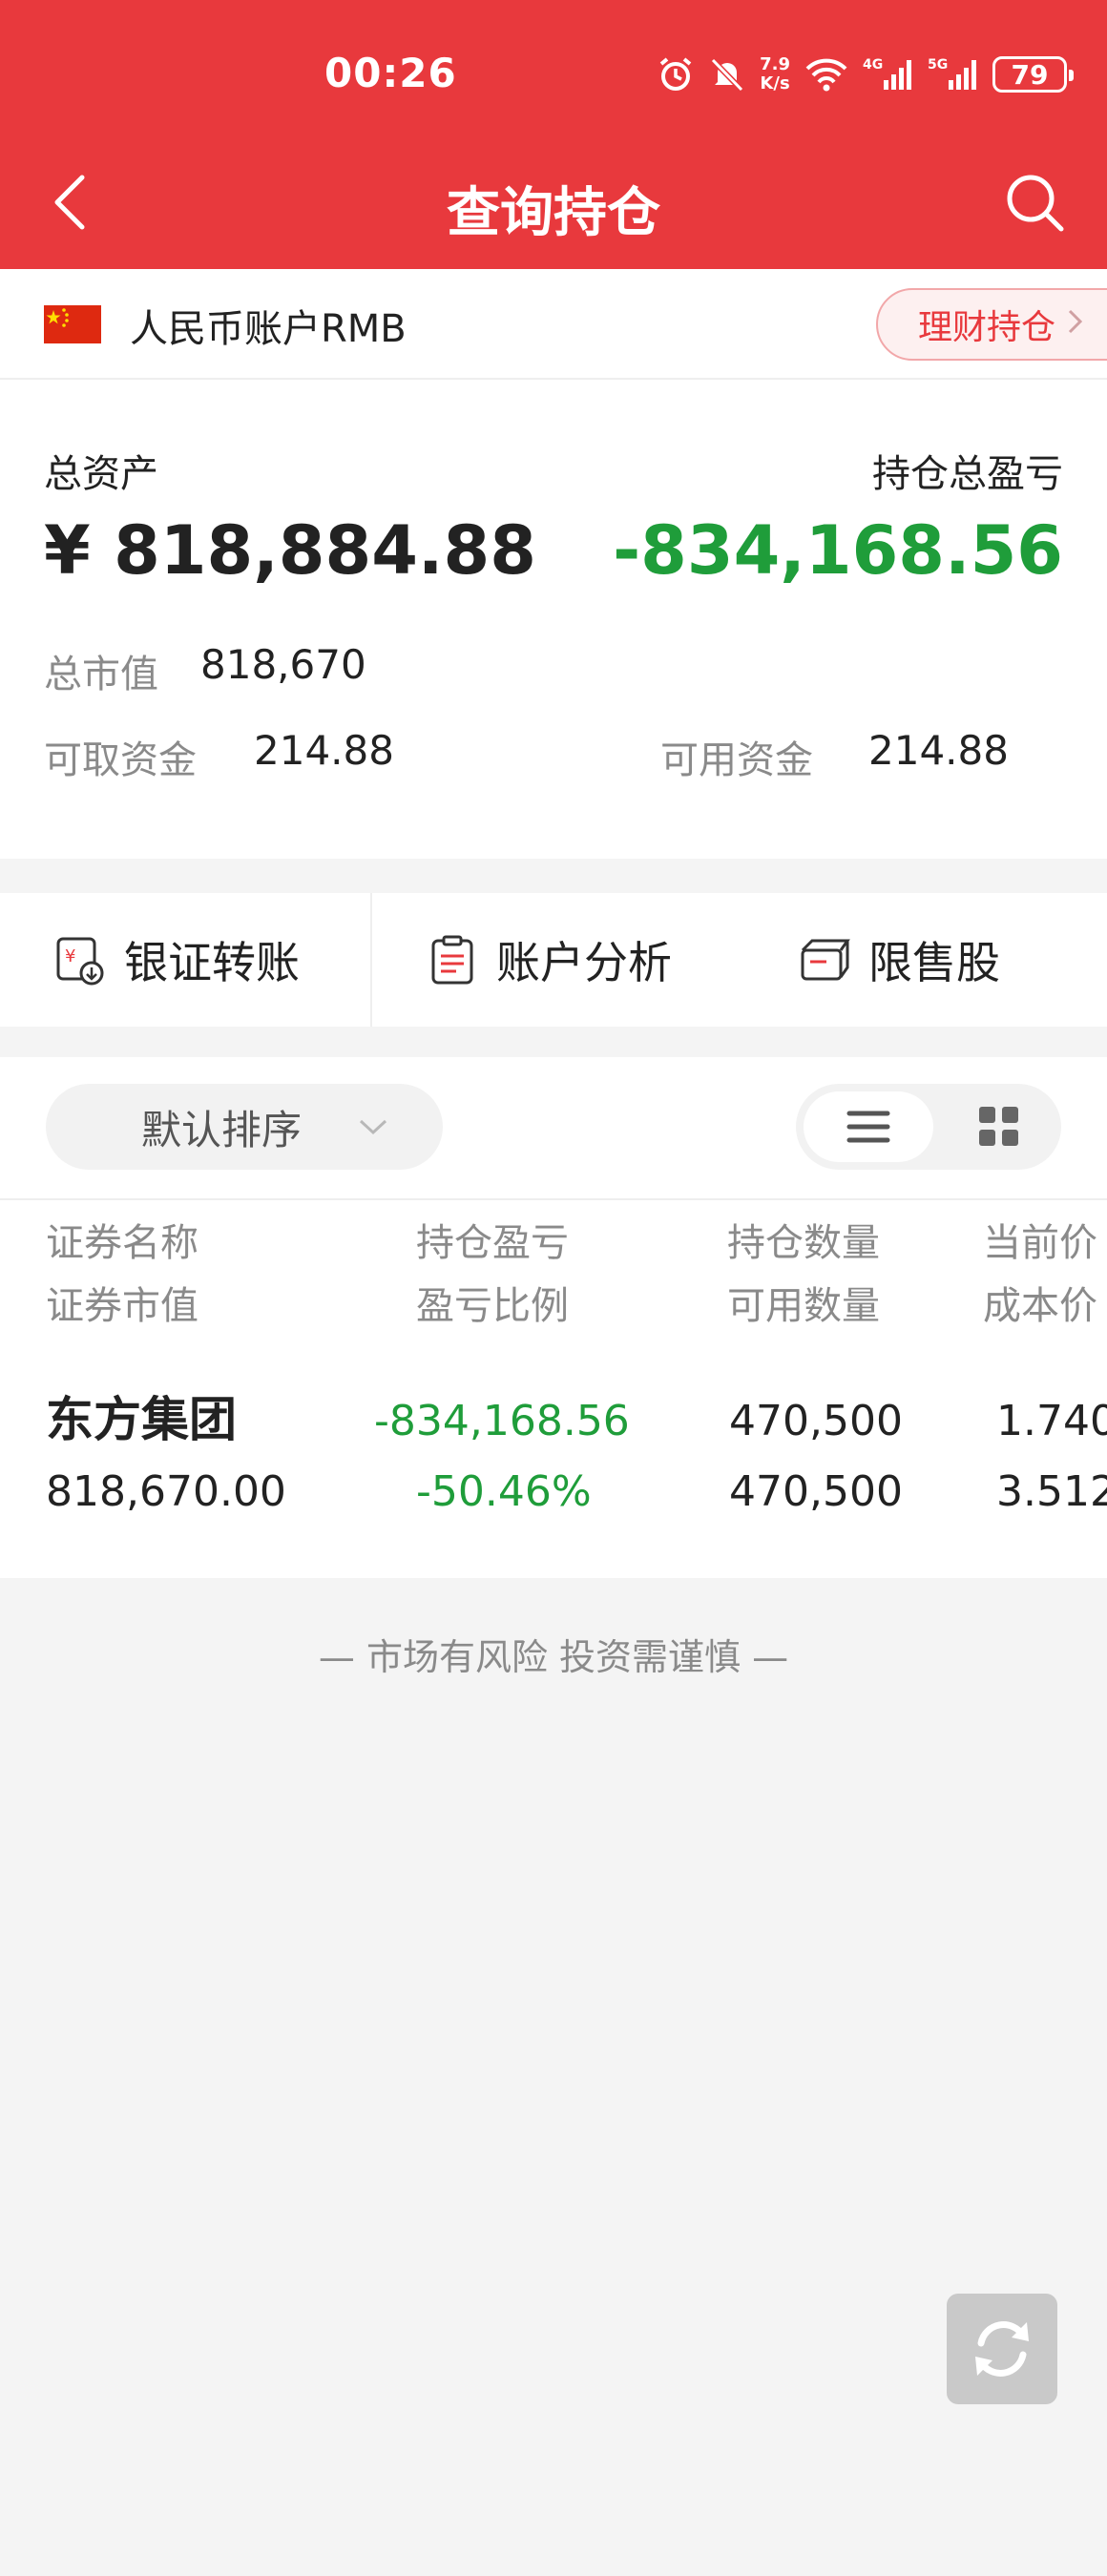 The width and height of the screenshot is (1107, 2576). Describe the element at coordinates (283, 664) in the screenshot. I see `market-value-value: 818,670` at that location.